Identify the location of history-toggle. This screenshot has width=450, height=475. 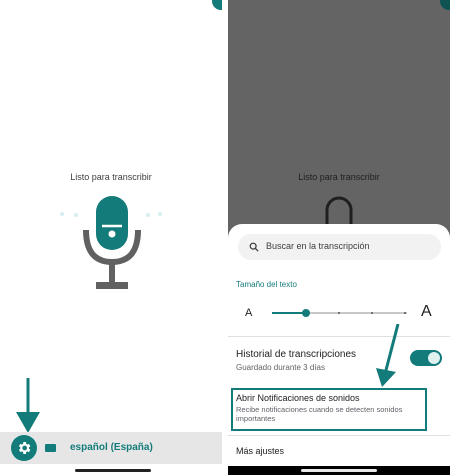
(426, 358).